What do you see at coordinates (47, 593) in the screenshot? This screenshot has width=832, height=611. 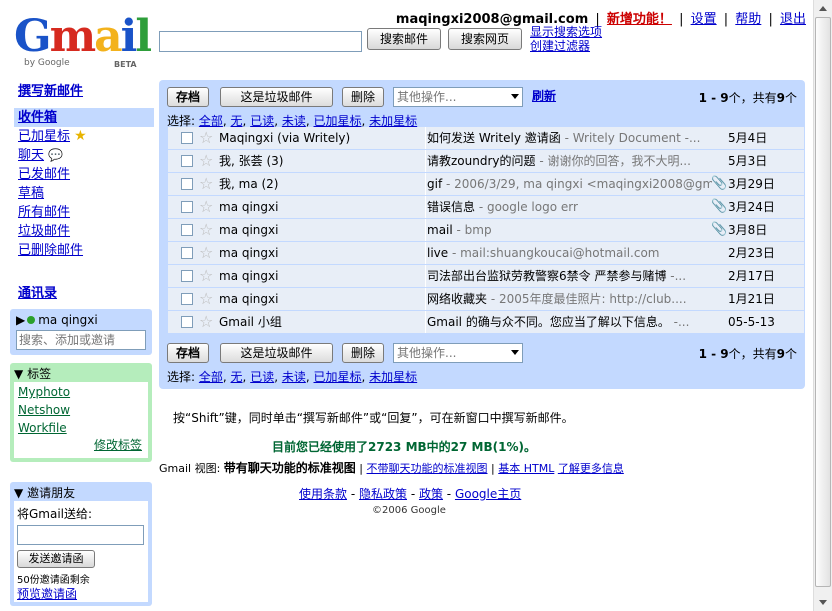 I see `preview-invite-link: 预览邀请函` at bounding box center [47, 593].